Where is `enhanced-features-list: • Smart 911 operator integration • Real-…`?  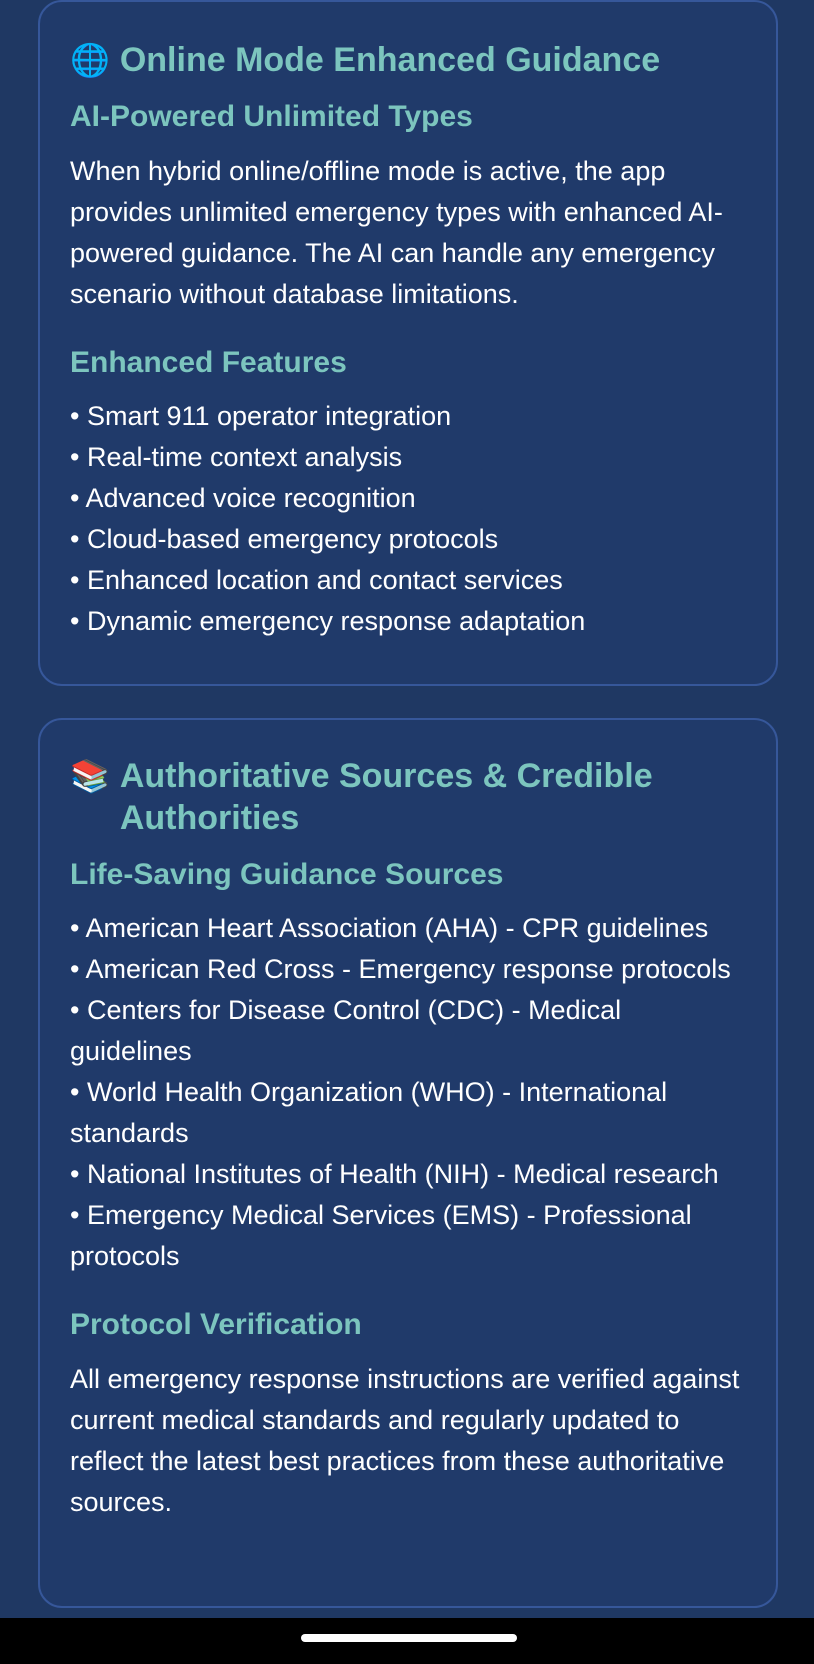 enhanced-features-list: • Smart 911 operator integration • Real-… is located at coordinates (408, 519).